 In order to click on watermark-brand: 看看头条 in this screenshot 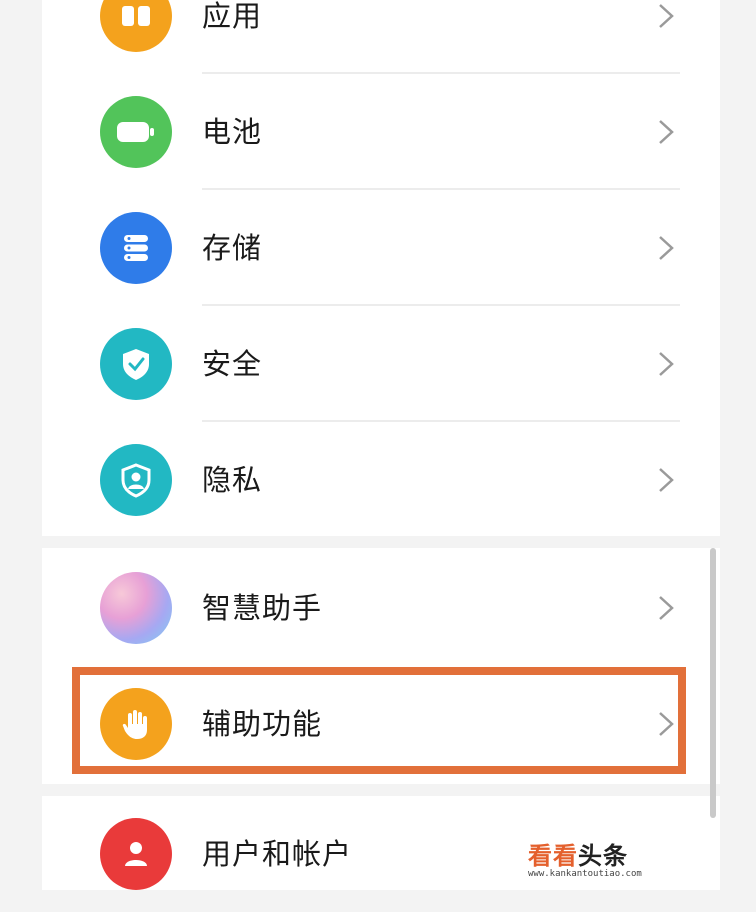, I will do `click(578, 856)`.